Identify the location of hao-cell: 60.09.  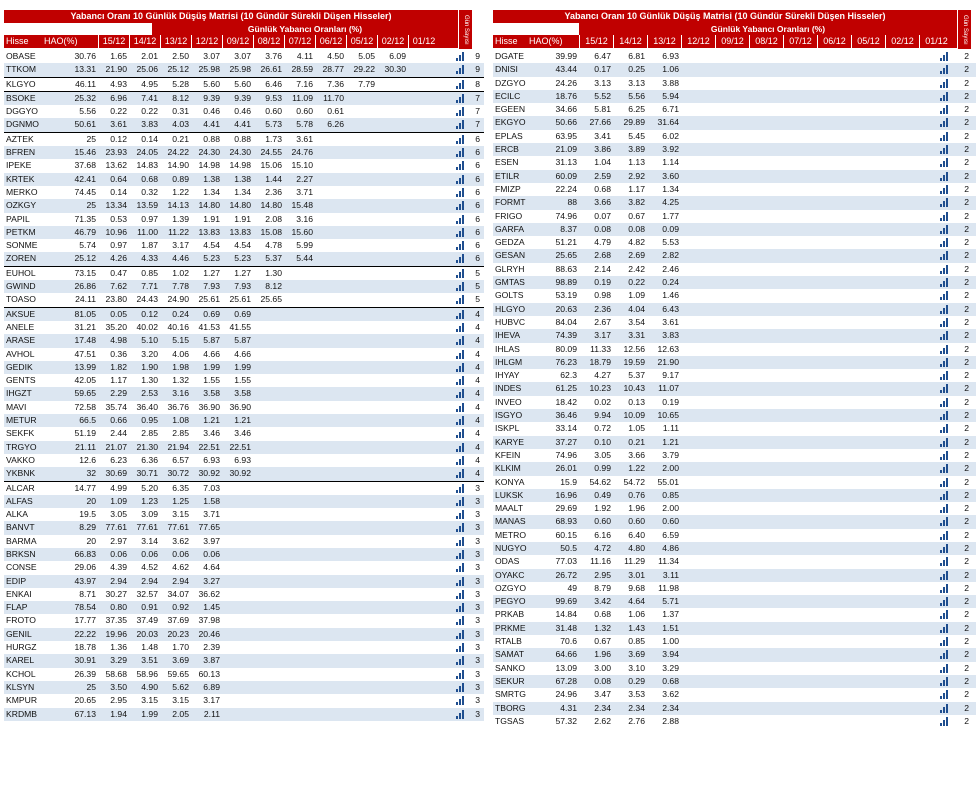
(566, 175).